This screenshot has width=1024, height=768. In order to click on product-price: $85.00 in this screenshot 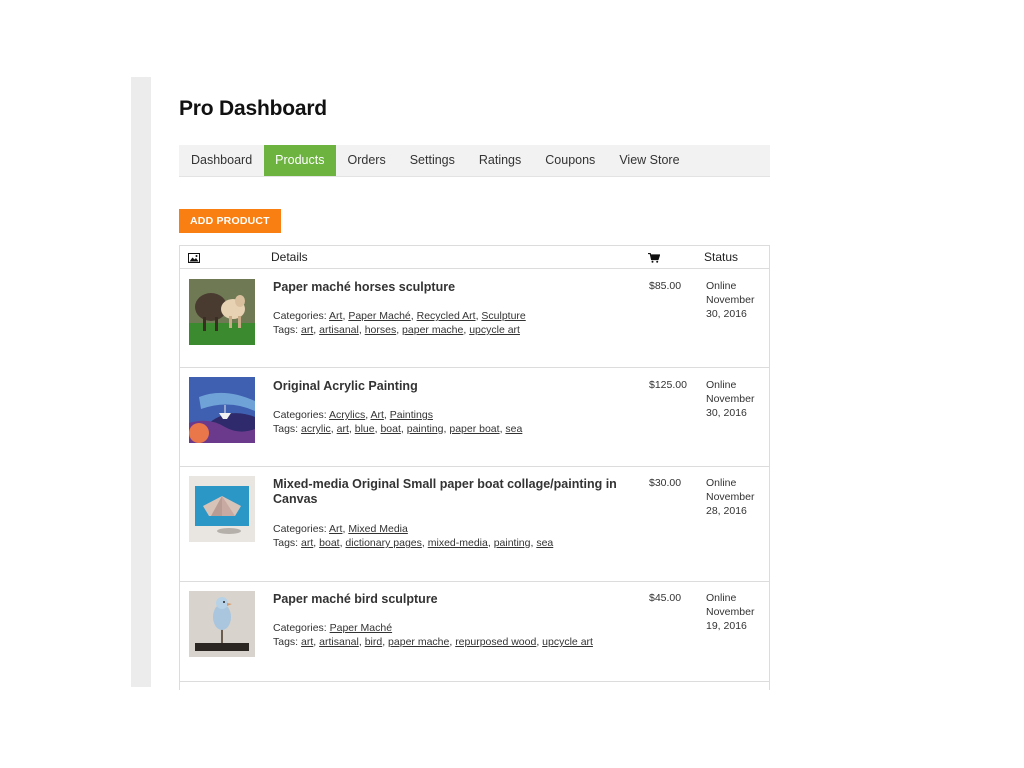, I will do `click(665, 286)`.